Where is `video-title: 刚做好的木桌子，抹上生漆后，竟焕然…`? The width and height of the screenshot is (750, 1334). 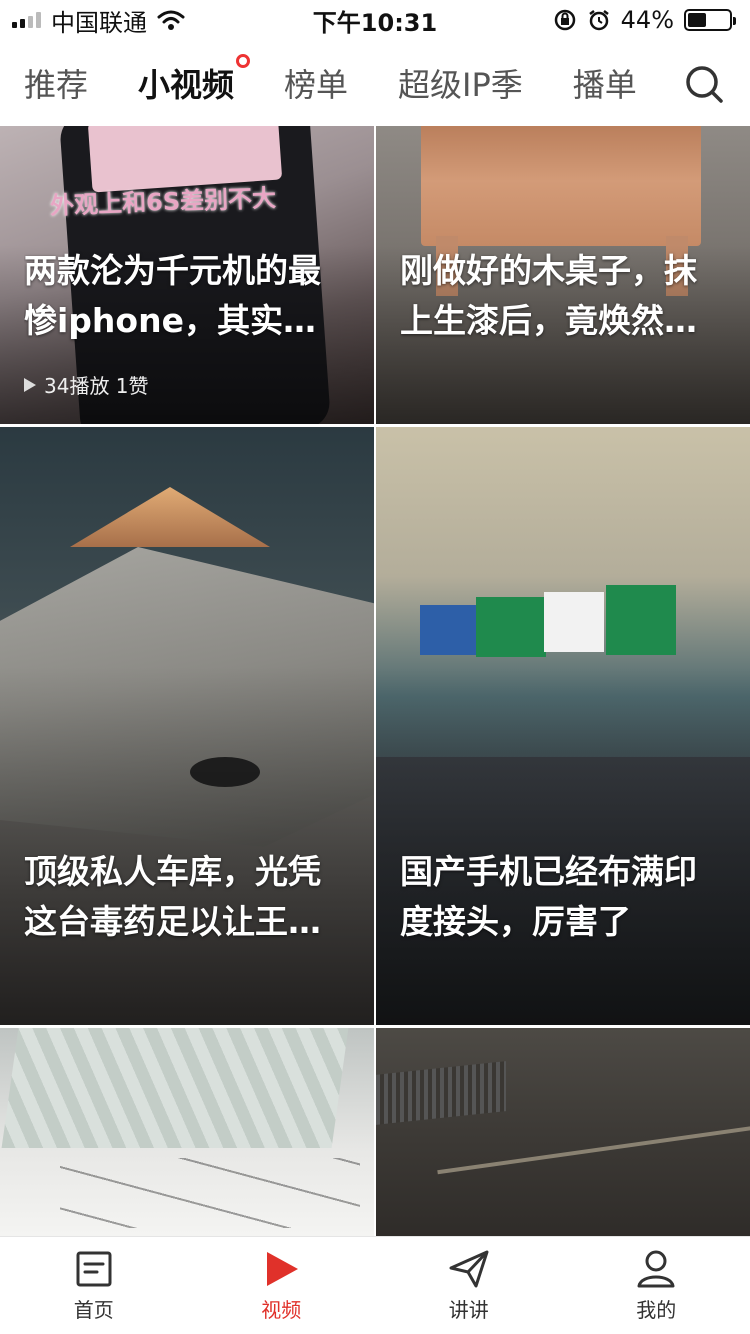
video-title: 刚做好的木桌子，抹上生漆后，竟焕然… is located at coordinates (548, 295).